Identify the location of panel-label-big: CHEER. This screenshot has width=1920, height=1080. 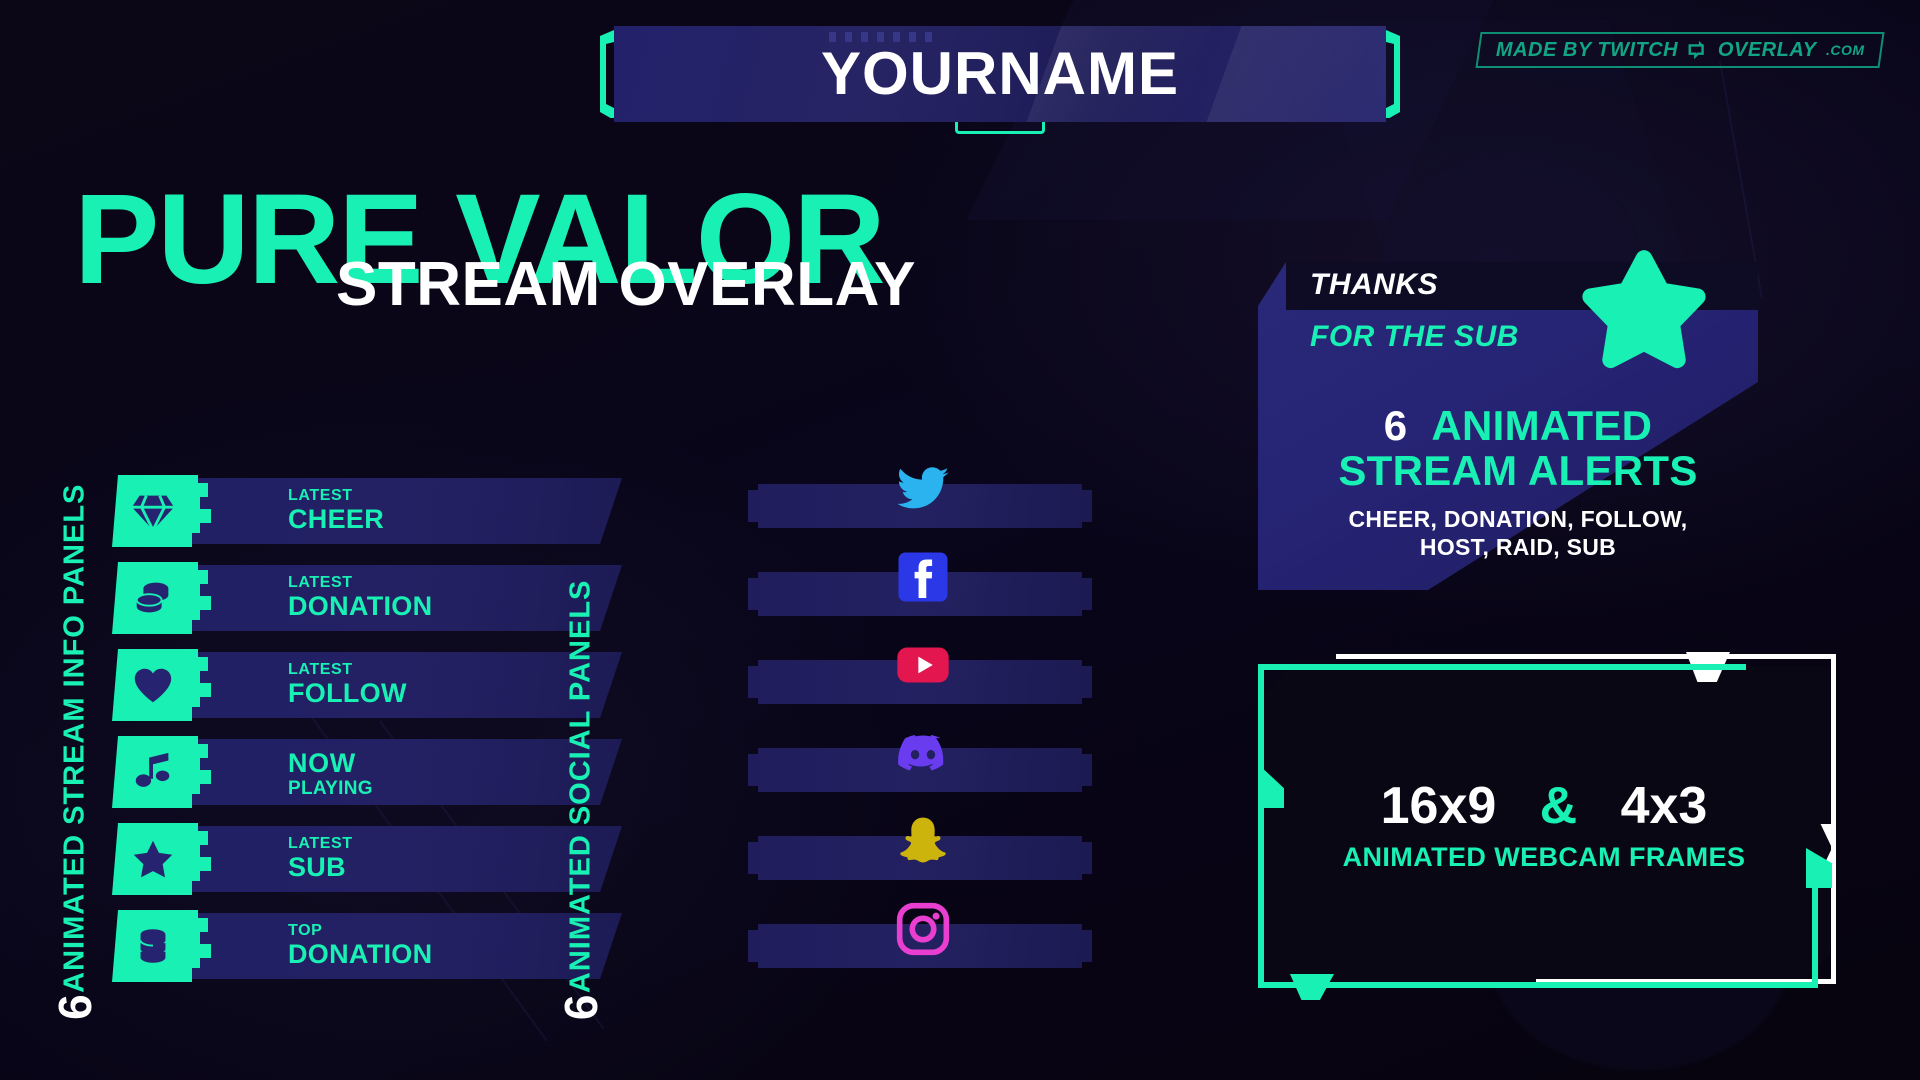
(336, 519).